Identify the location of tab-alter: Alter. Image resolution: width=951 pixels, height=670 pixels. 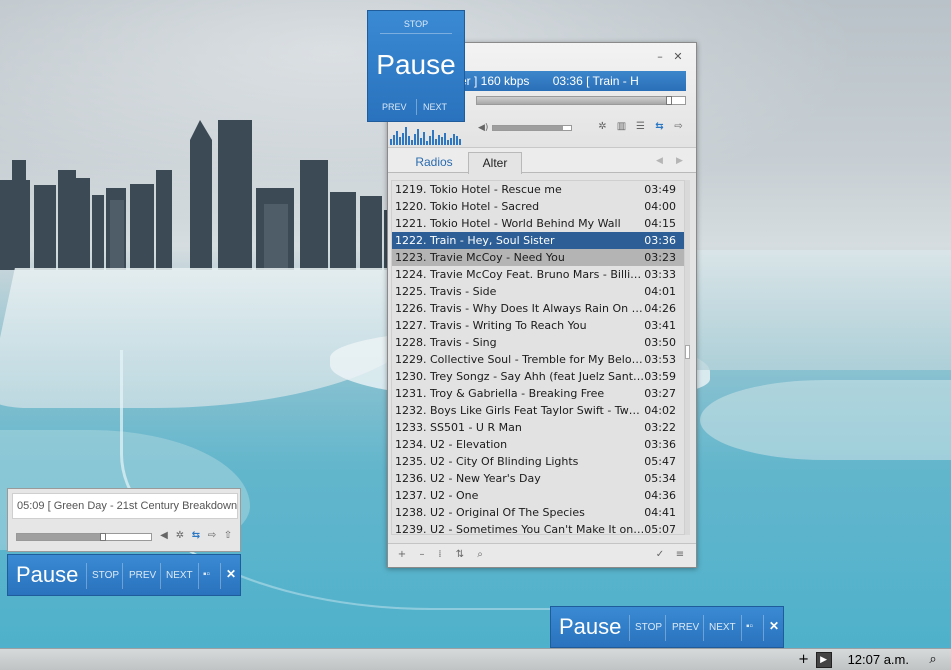
(495, 163).